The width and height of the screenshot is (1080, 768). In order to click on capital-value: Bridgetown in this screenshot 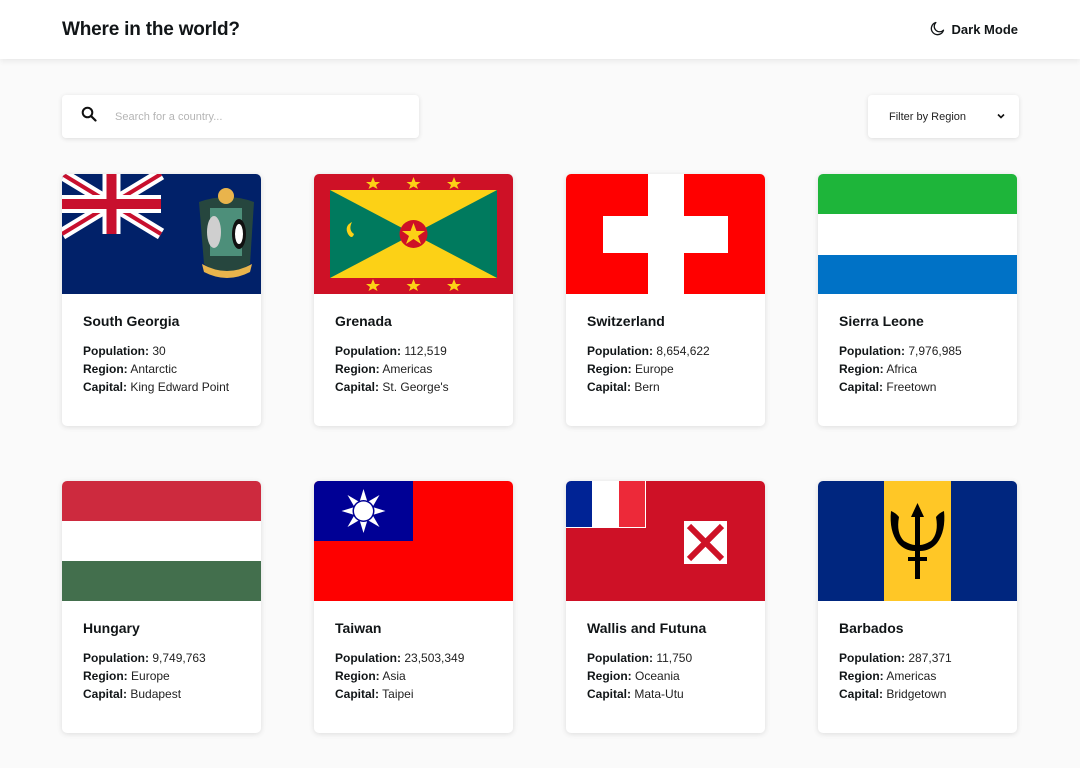, I will do `click(916, 694)`.